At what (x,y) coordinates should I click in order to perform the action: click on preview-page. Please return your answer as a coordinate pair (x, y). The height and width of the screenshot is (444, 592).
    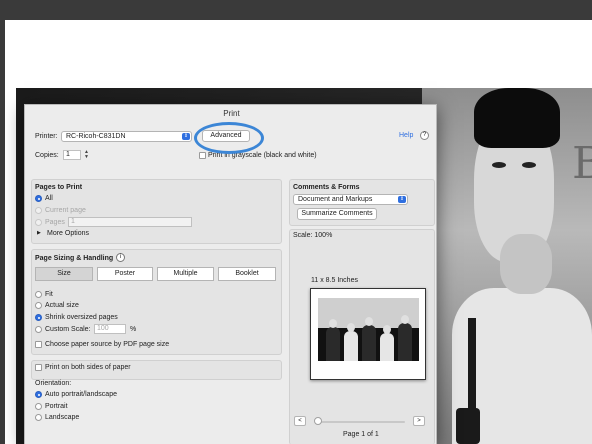
    Looking at the image, I should click on (368, 334).